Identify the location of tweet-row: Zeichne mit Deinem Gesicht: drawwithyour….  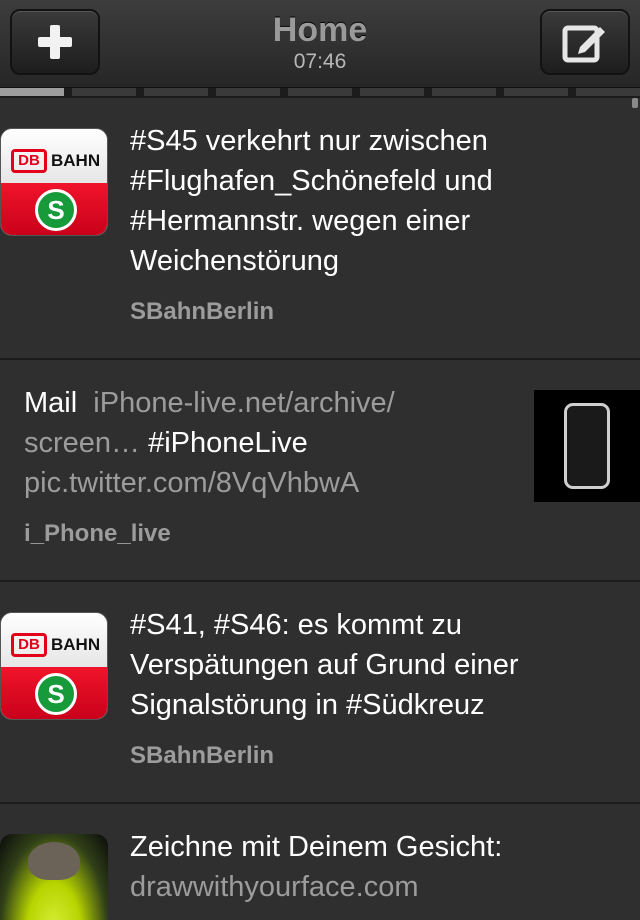
(320, 862).